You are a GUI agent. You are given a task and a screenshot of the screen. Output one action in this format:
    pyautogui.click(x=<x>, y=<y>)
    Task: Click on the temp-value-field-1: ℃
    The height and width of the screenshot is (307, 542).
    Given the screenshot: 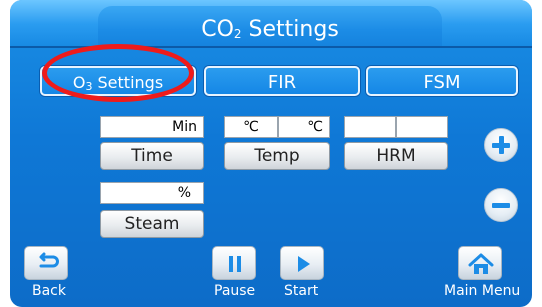 What is the action you would take?
    pyautogui.click(x=251, y=127)
    